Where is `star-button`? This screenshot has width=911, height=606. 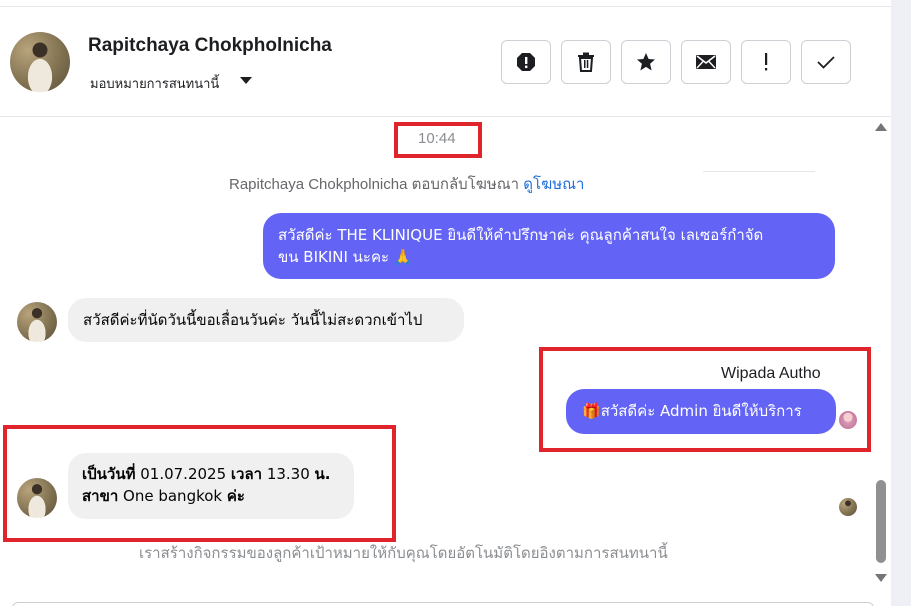 star-button is located at coordinates (646, 62).